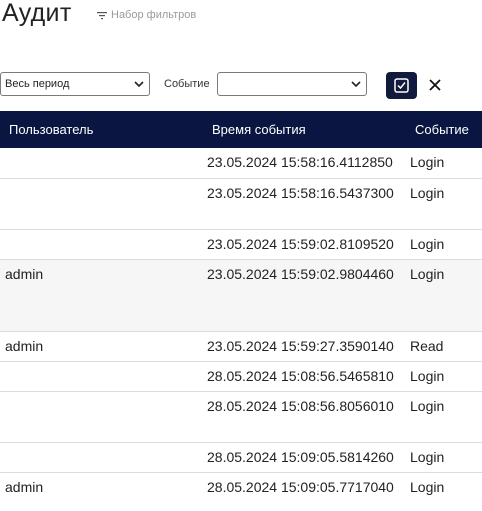 The image size is (482, 511). Describe the element at coordinates (37, 84) in the screenshot. I see `period-select-value: Весь период` at that location.